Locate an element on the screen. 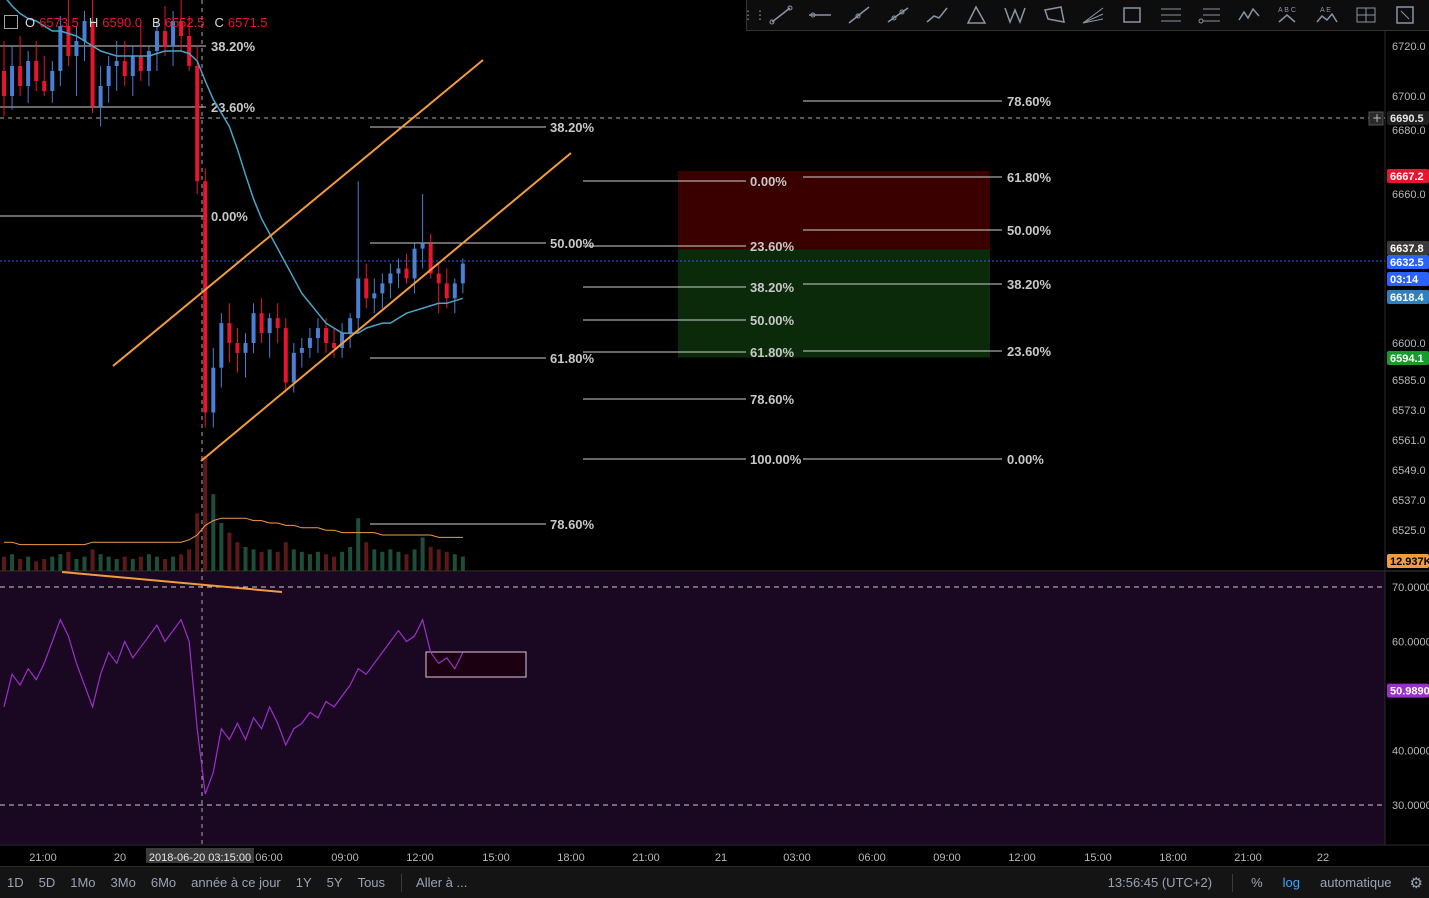  fib-extension-tool-button is located at coordinates (1209, 15).